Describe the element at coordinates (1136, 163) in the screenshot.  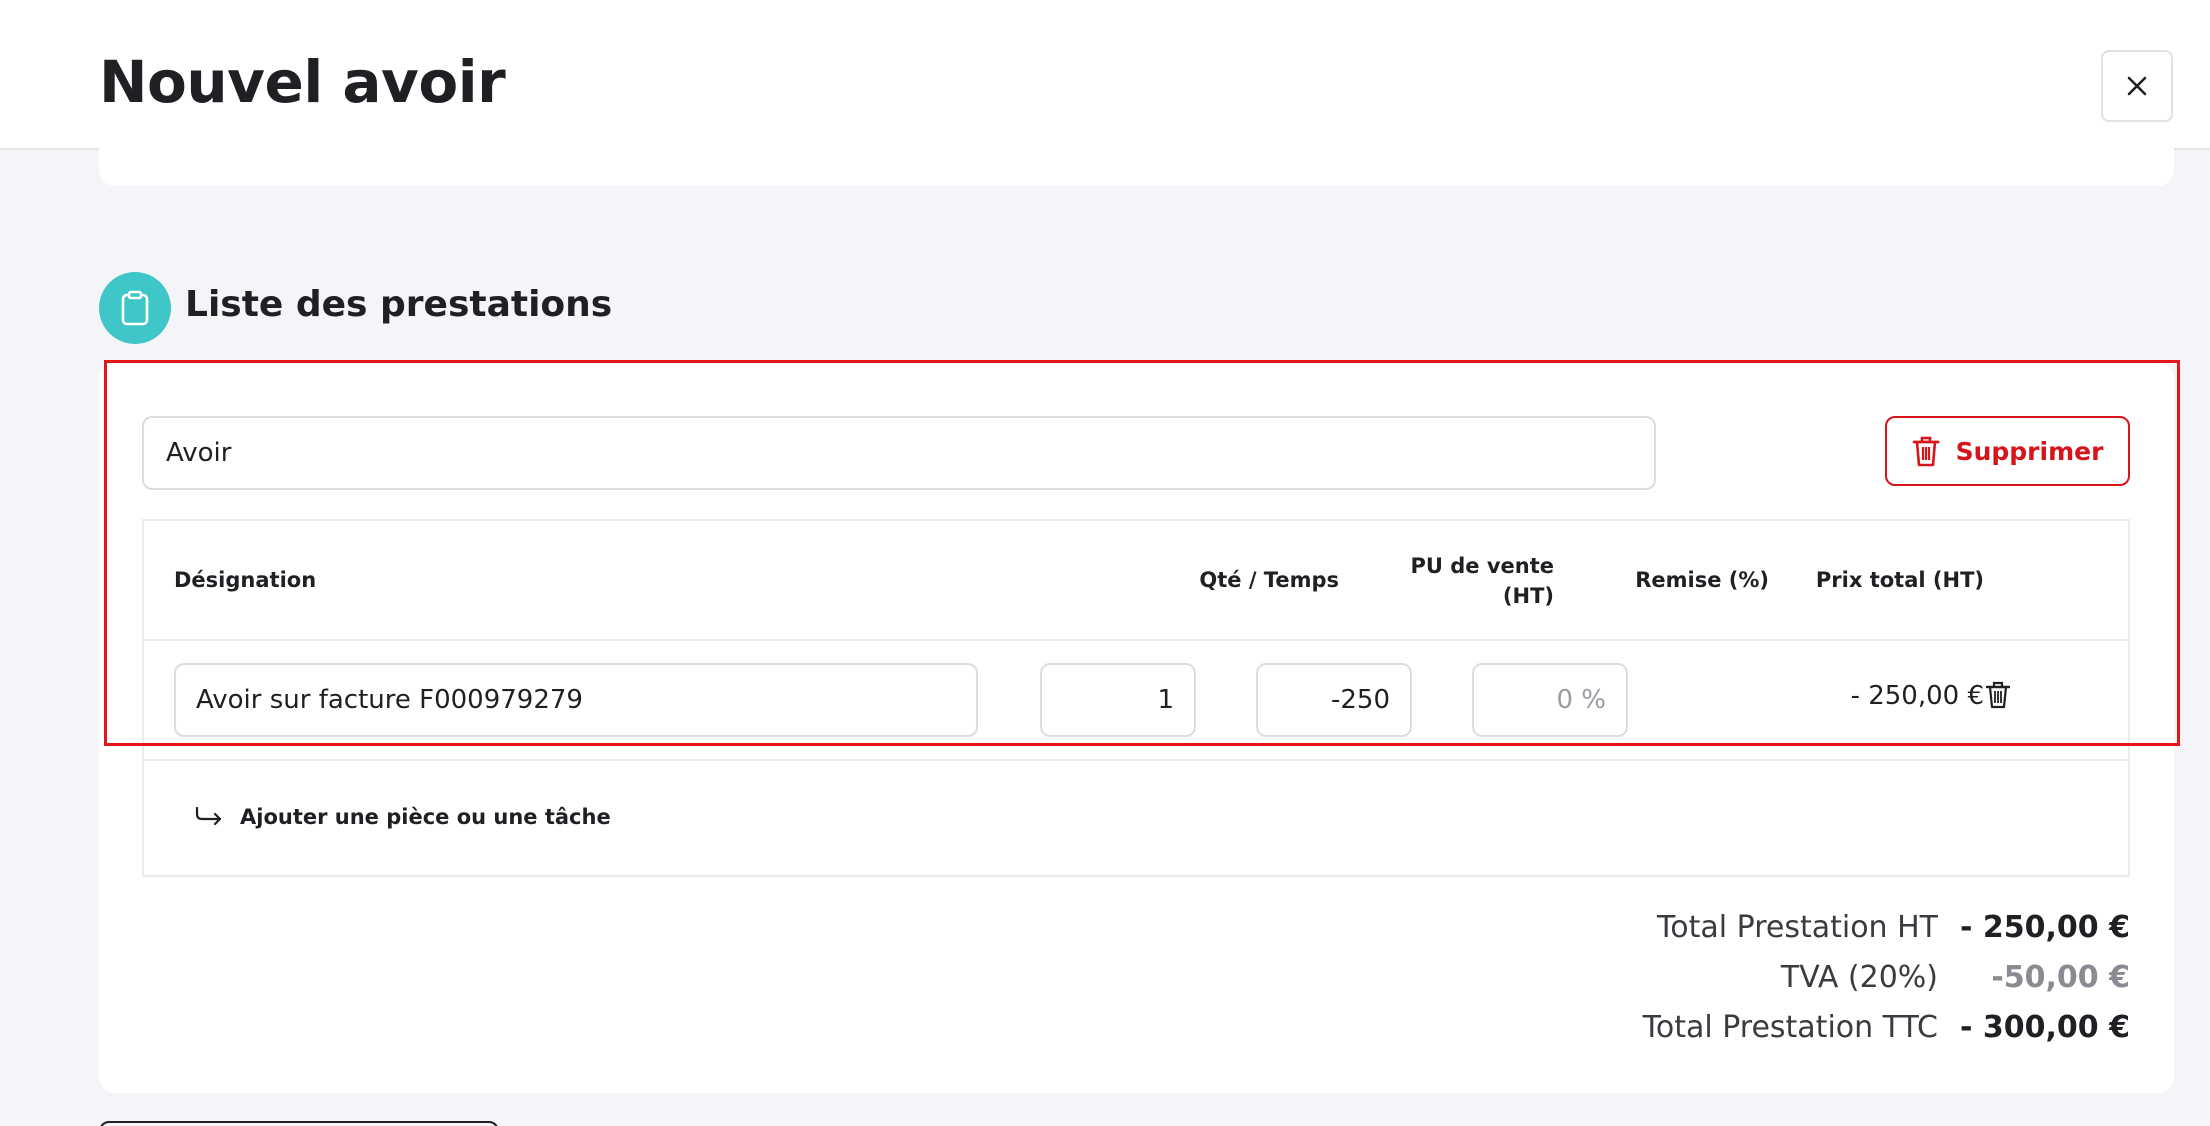
I see `previous-section-card` at that location.